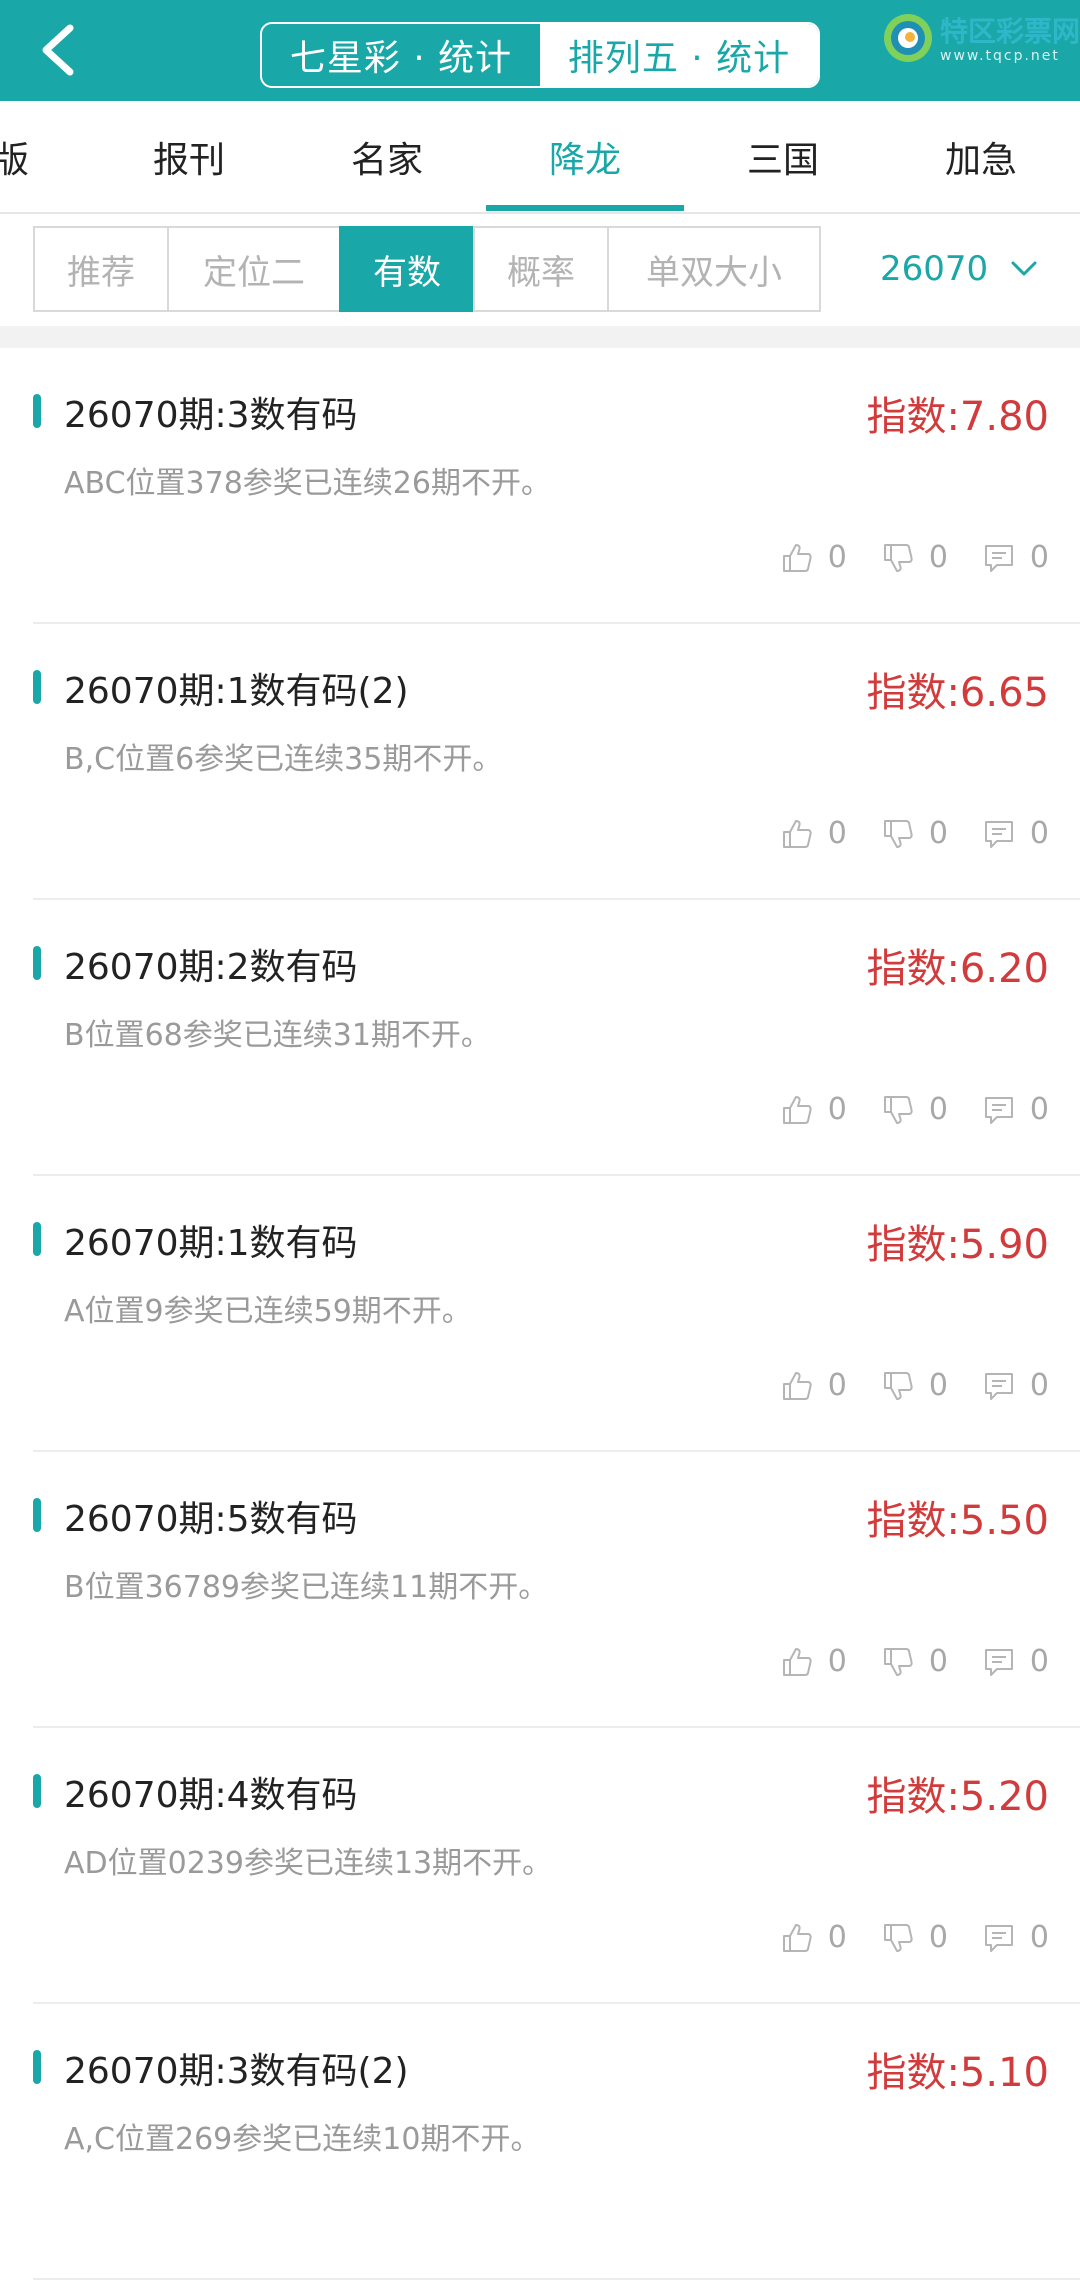 The height and width of the screenshot is (2280, 1080). I want to click on item-description: B位置36789参奖已连续11期不开。, so click(306, 1587).